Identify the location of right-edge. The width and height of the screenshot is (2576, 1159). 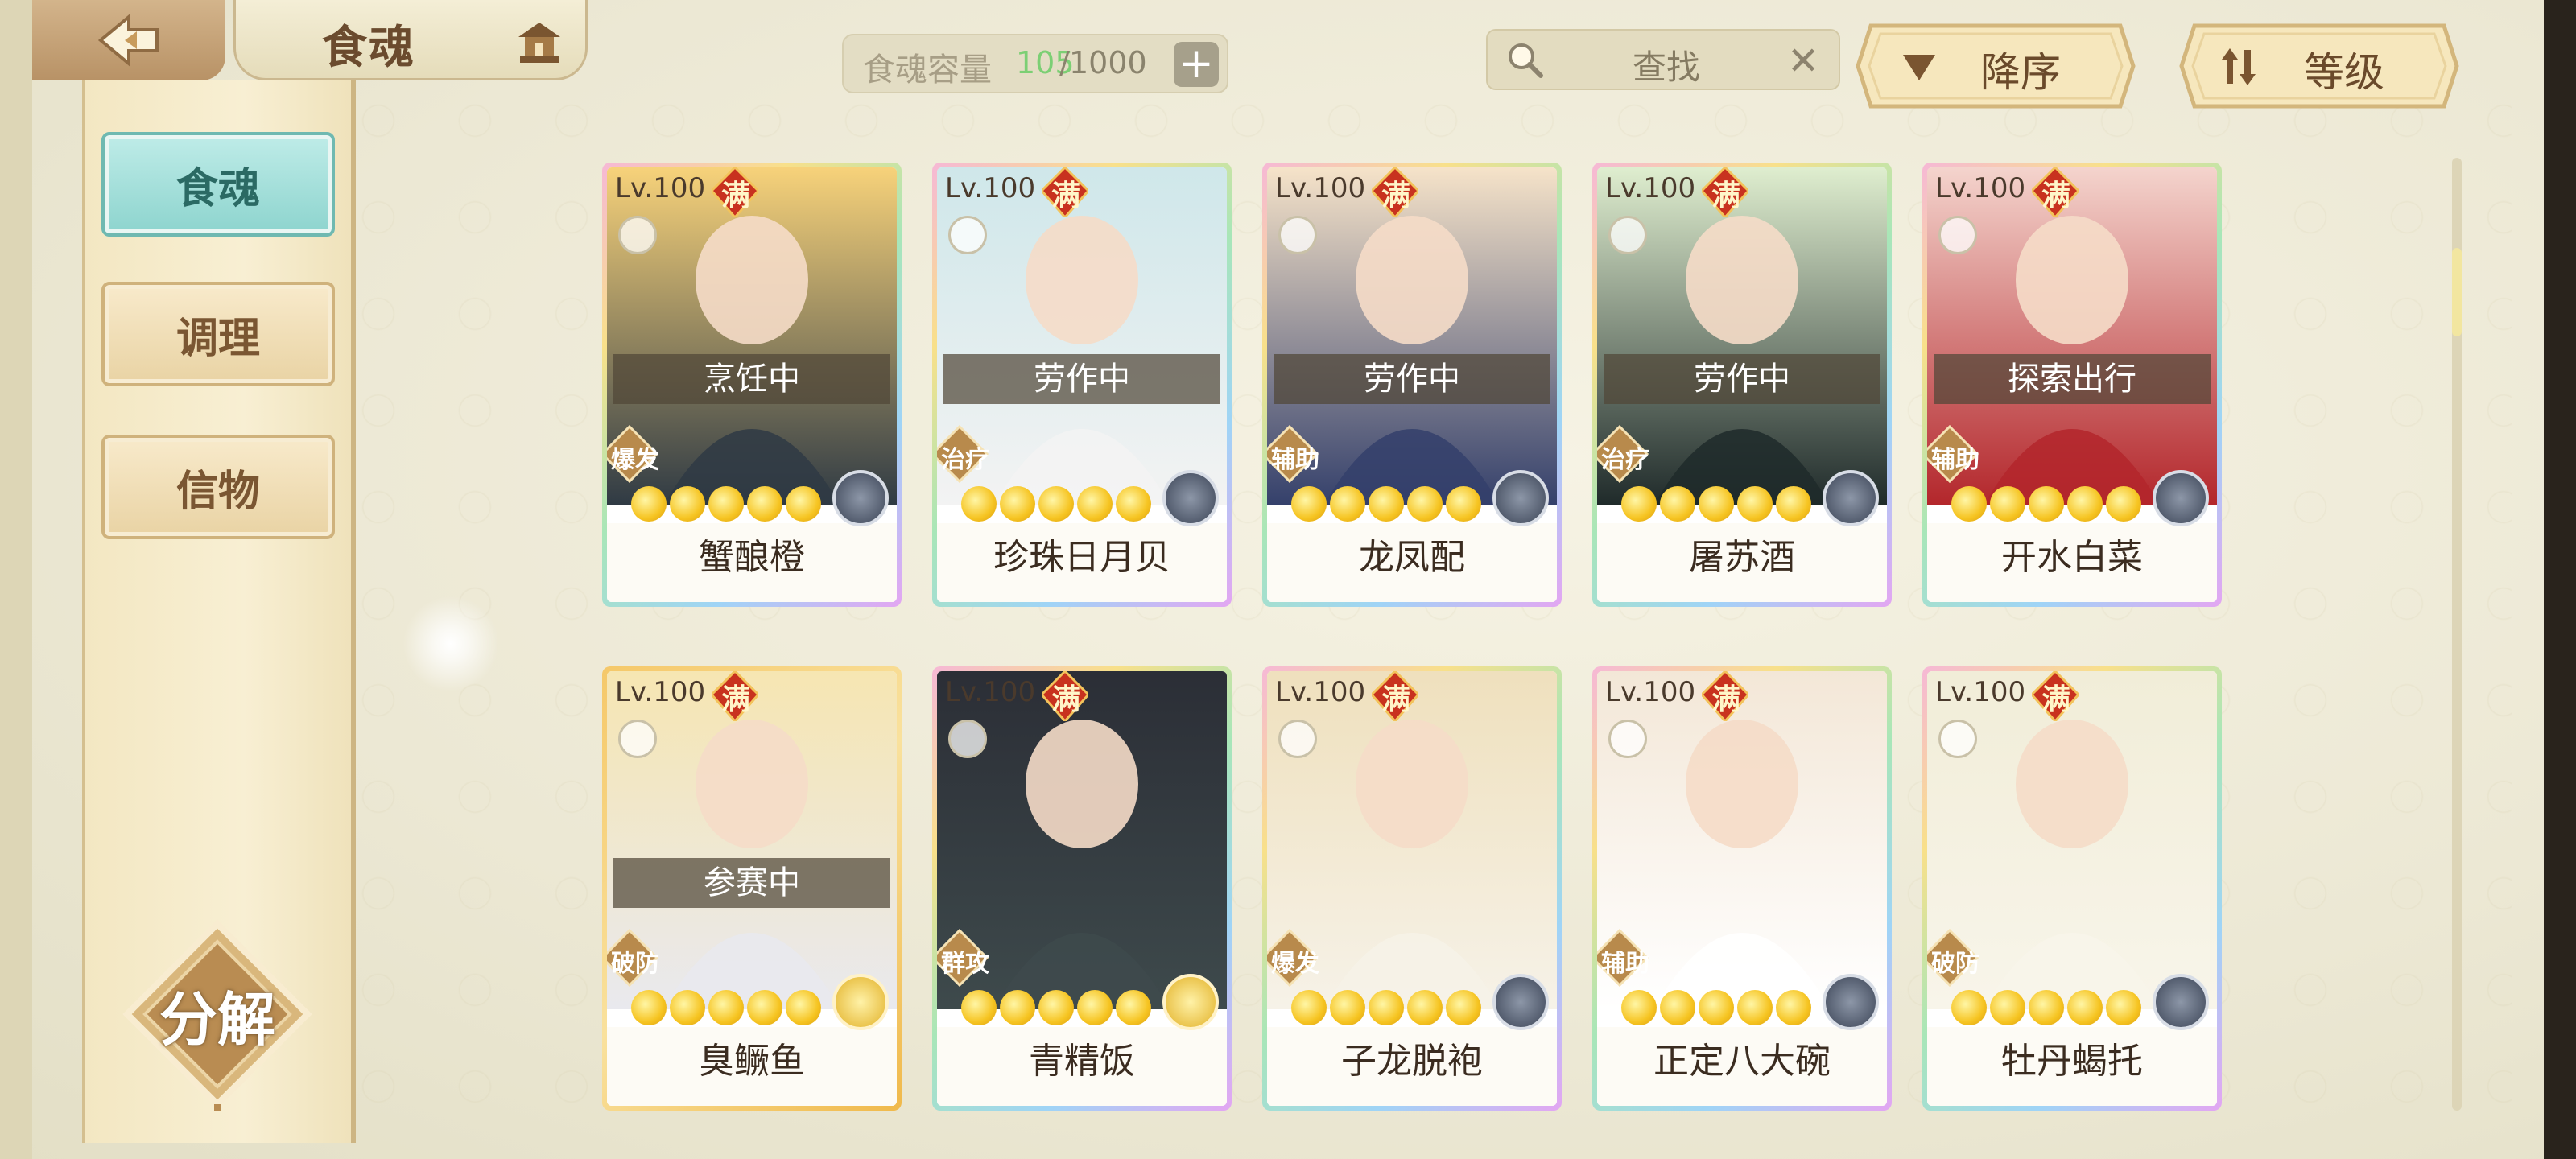
(2560, 579).